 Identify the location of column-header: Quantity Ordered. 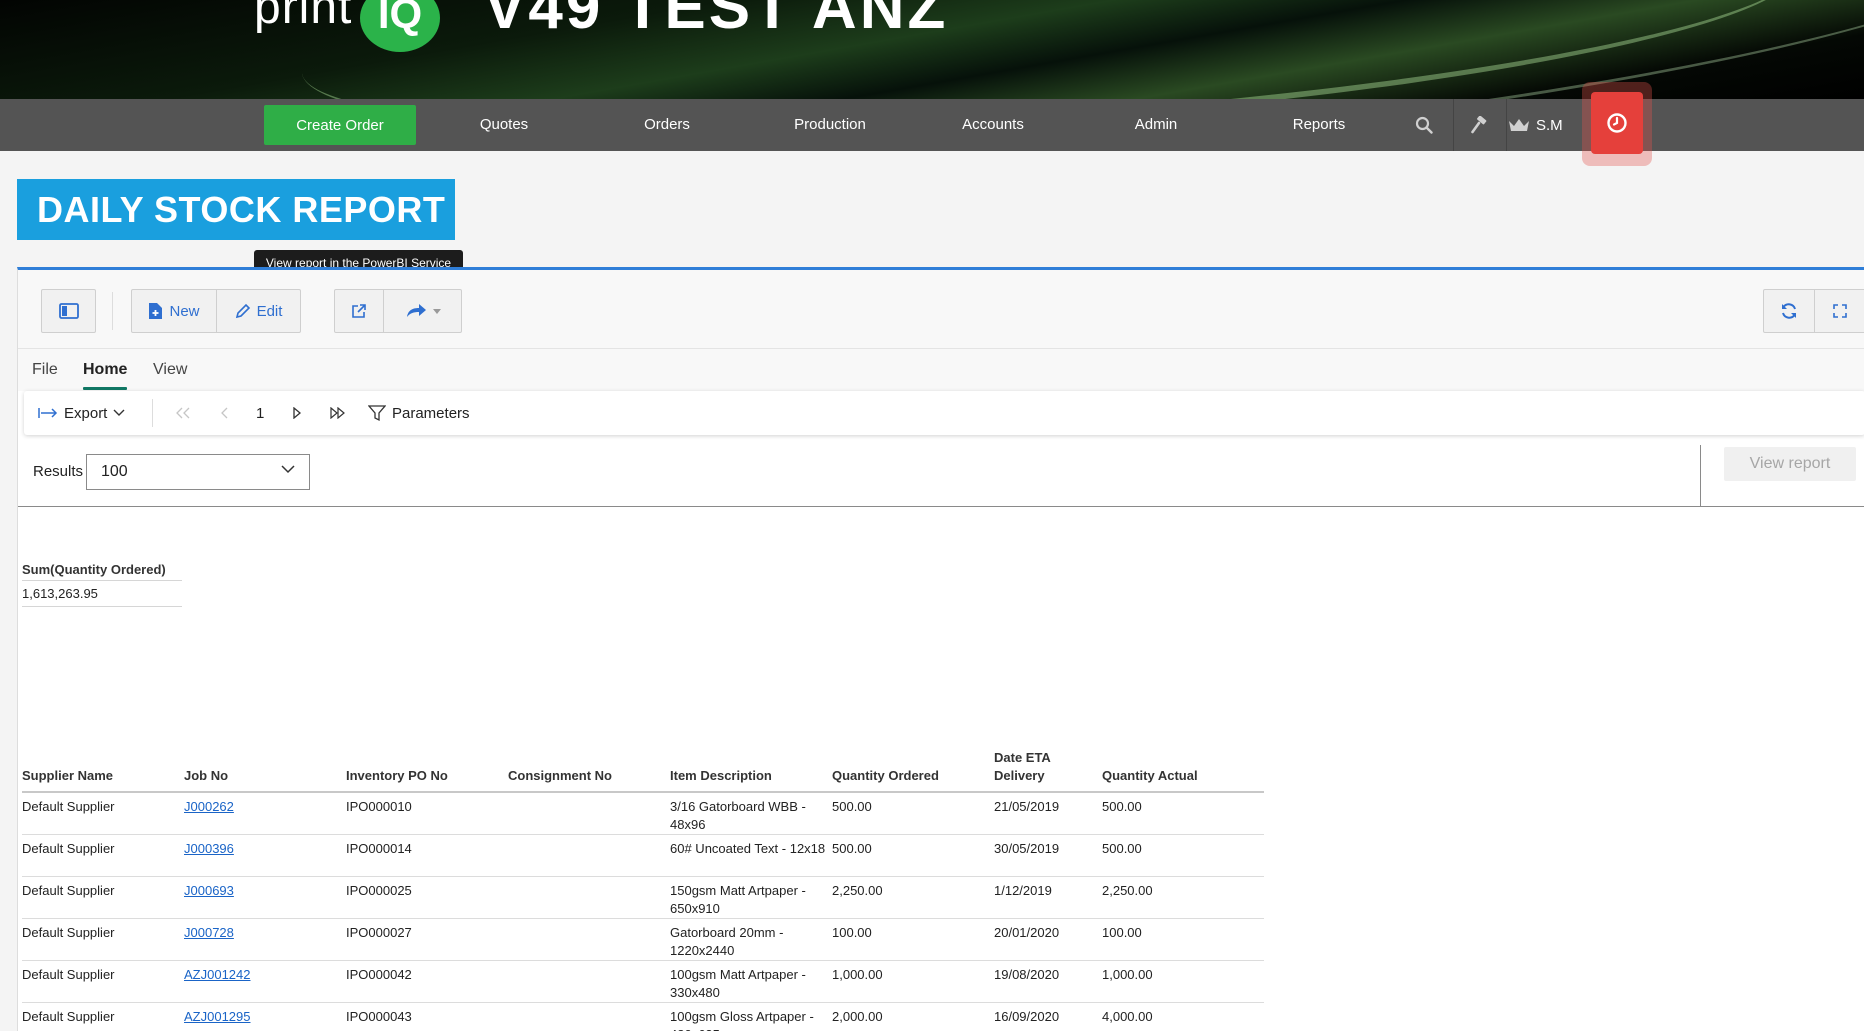
(913, 771).